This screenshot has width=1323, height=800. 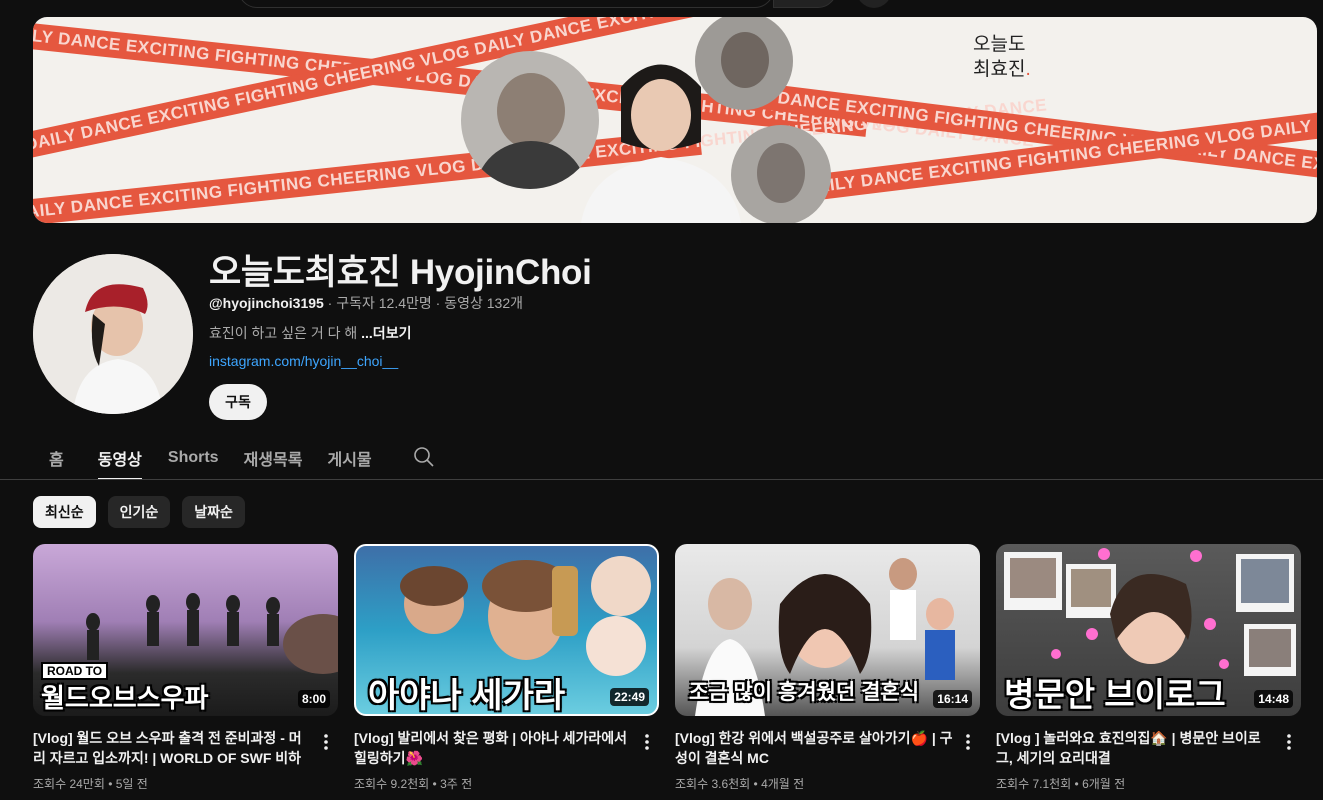 I want to click on more-link: ...더보기, so click(x=386, y=333).